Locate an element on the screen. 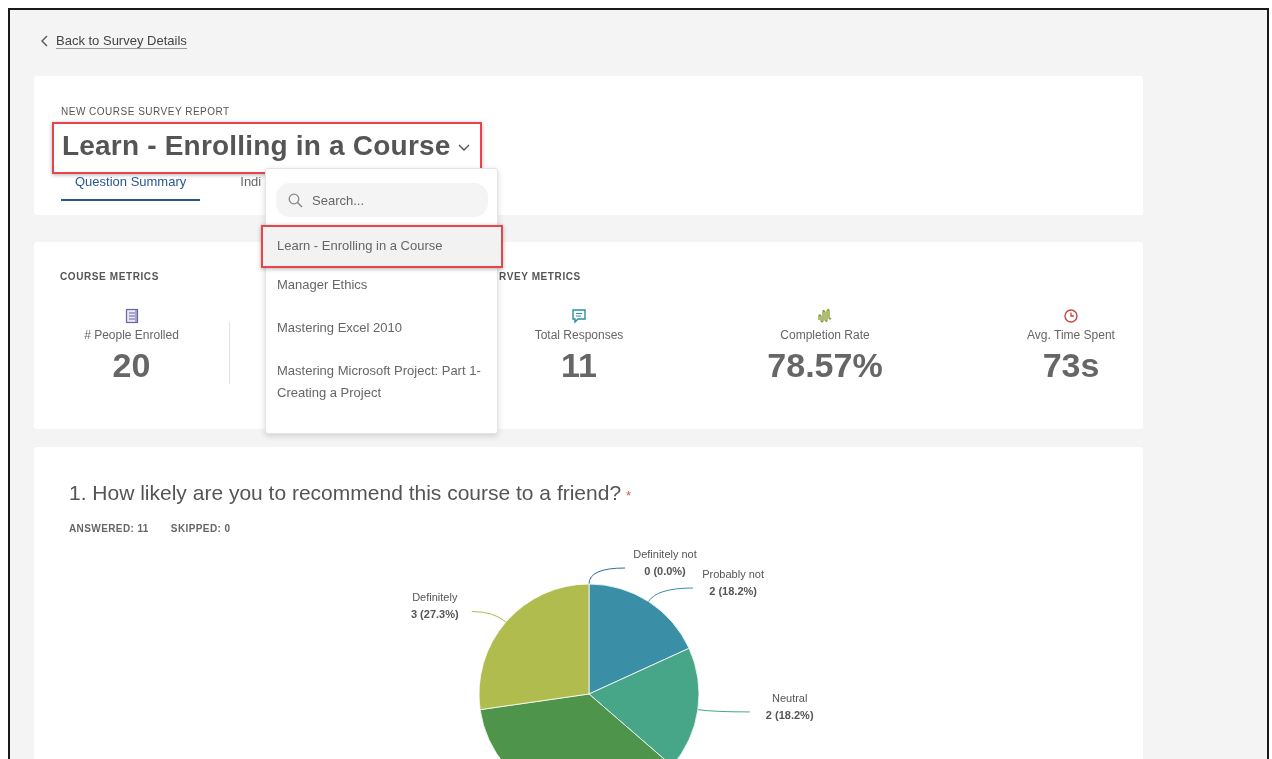 This screenshot has height=759, width=1272. chat-icon is located at coordinates (579, 316).